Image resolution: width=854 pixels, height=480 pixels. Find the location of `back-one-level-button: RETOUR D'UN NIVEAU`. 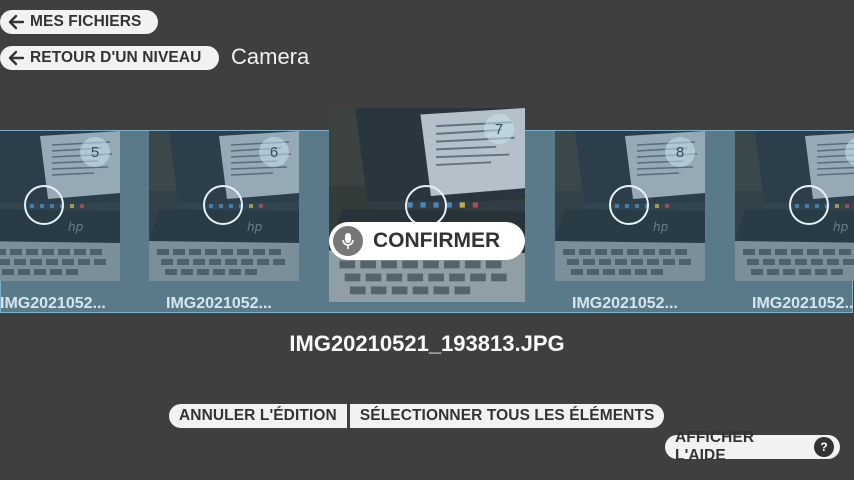

back-one-level-button: RETOUR D'UN NIVEAU is located at coordinates (109, 58).